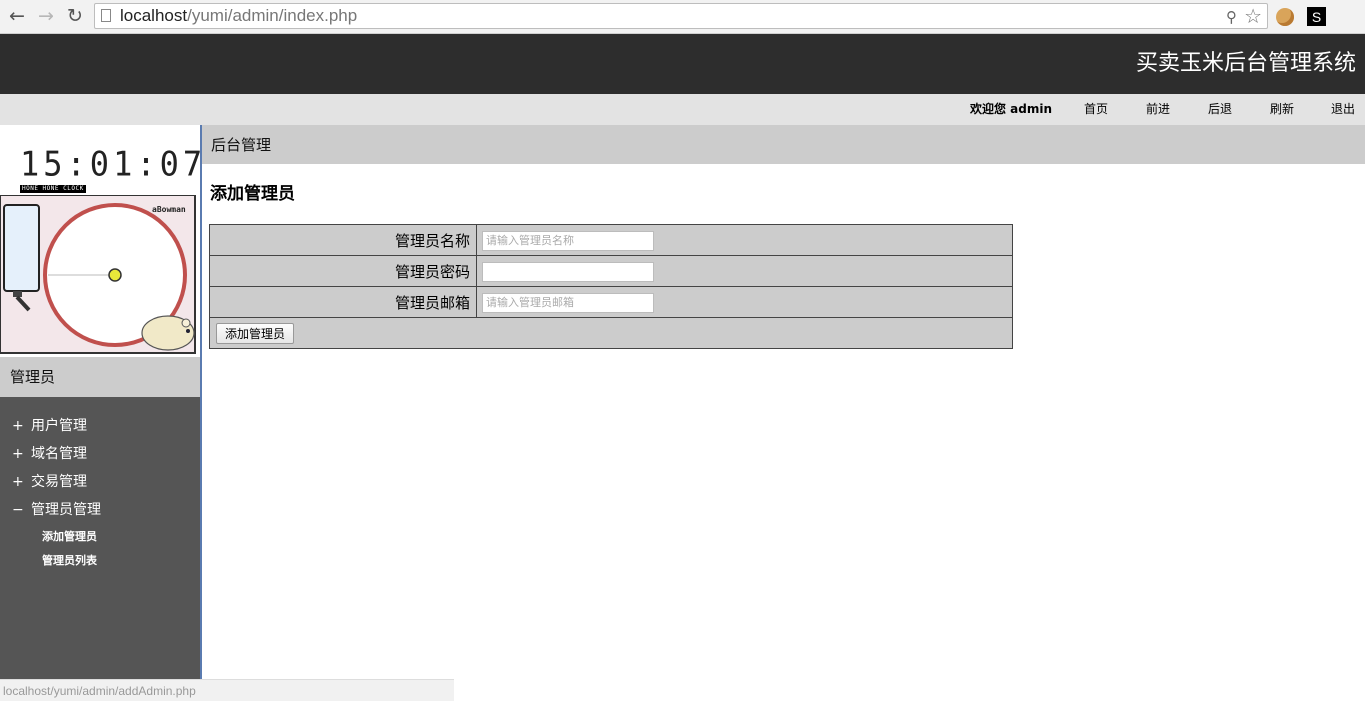  What do you see at coordinates (255, 333) in the screenshot?
I see `add-admin-button: 添加管理员` at bounding box center [255, 333].